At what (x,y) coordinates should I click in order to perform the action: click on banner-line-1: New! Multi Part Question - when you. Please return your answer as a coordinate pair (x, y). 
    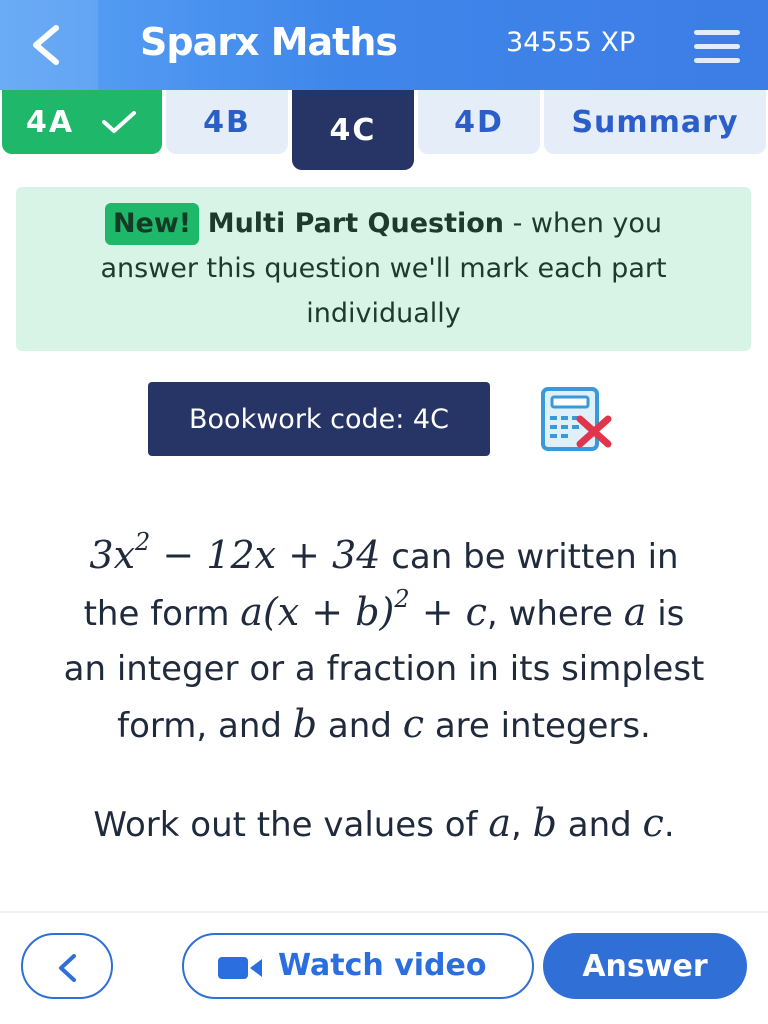
    Looking at the image, I should click on (383, 223).